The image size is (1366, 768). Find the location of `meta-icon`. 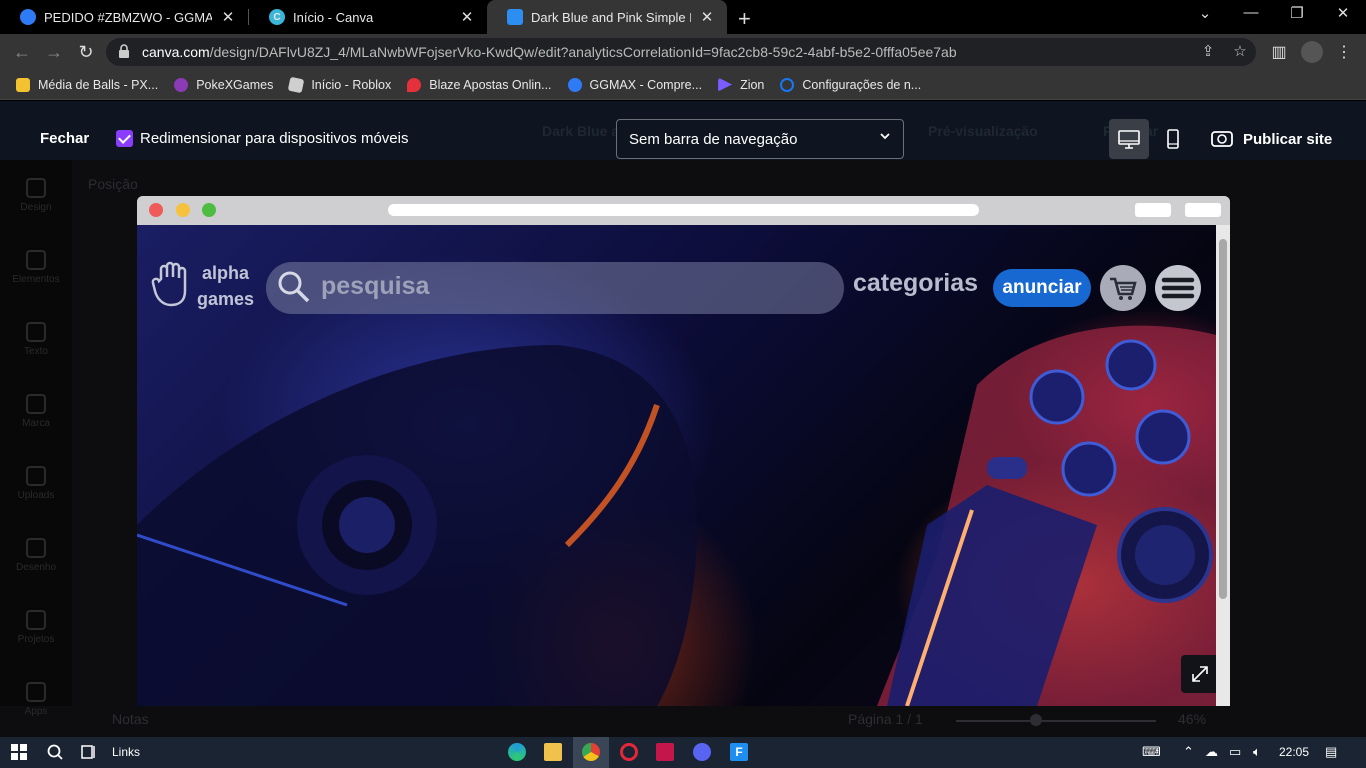

meta-icon is located at coordinates (787, 84).